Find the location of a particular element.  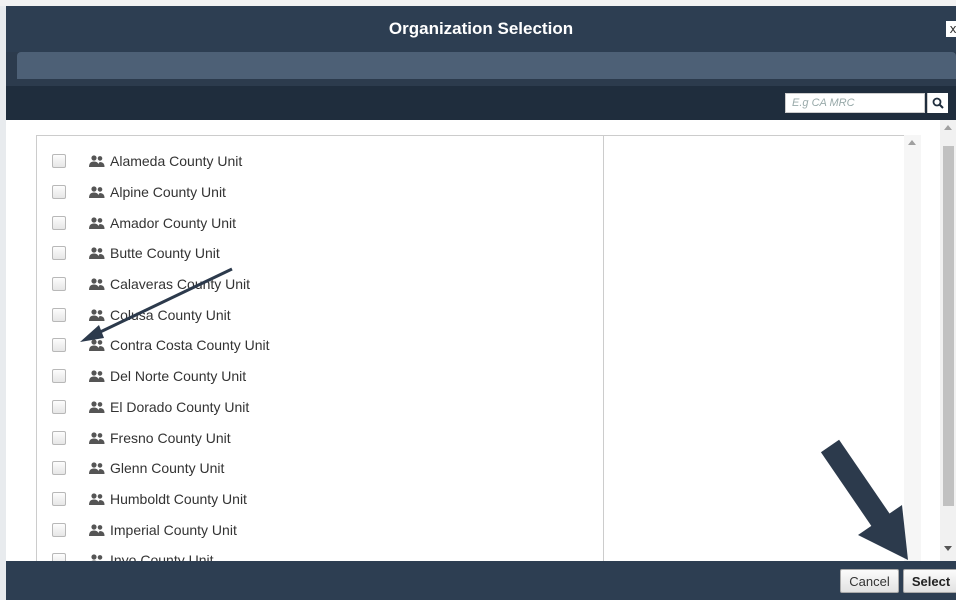

dialog-titlebar: Organization Selection x is located at coordinates (481, 29).